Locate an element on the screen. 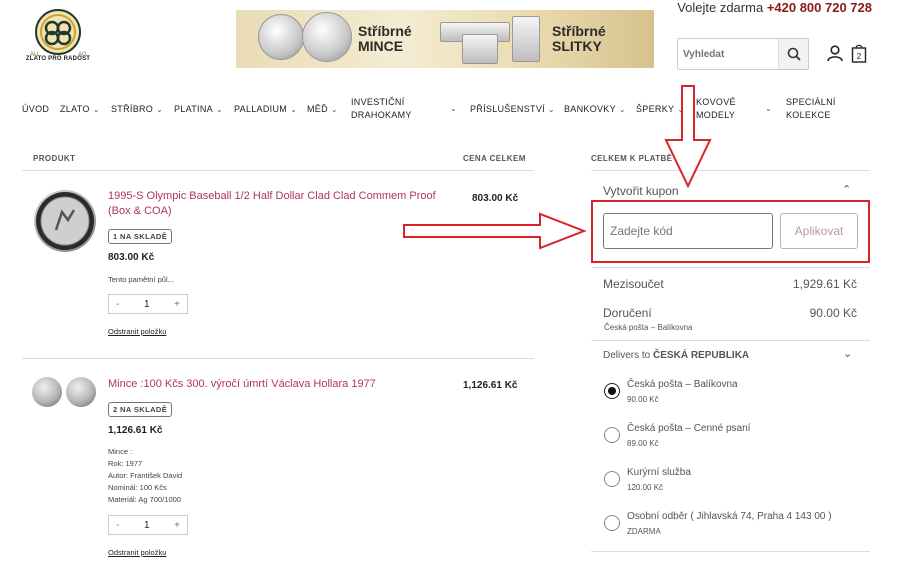 Image resolution: width=900 pixels, height=564 pixels. nav-label: INVESTIČNÍ is located at coordinates (378, 102).